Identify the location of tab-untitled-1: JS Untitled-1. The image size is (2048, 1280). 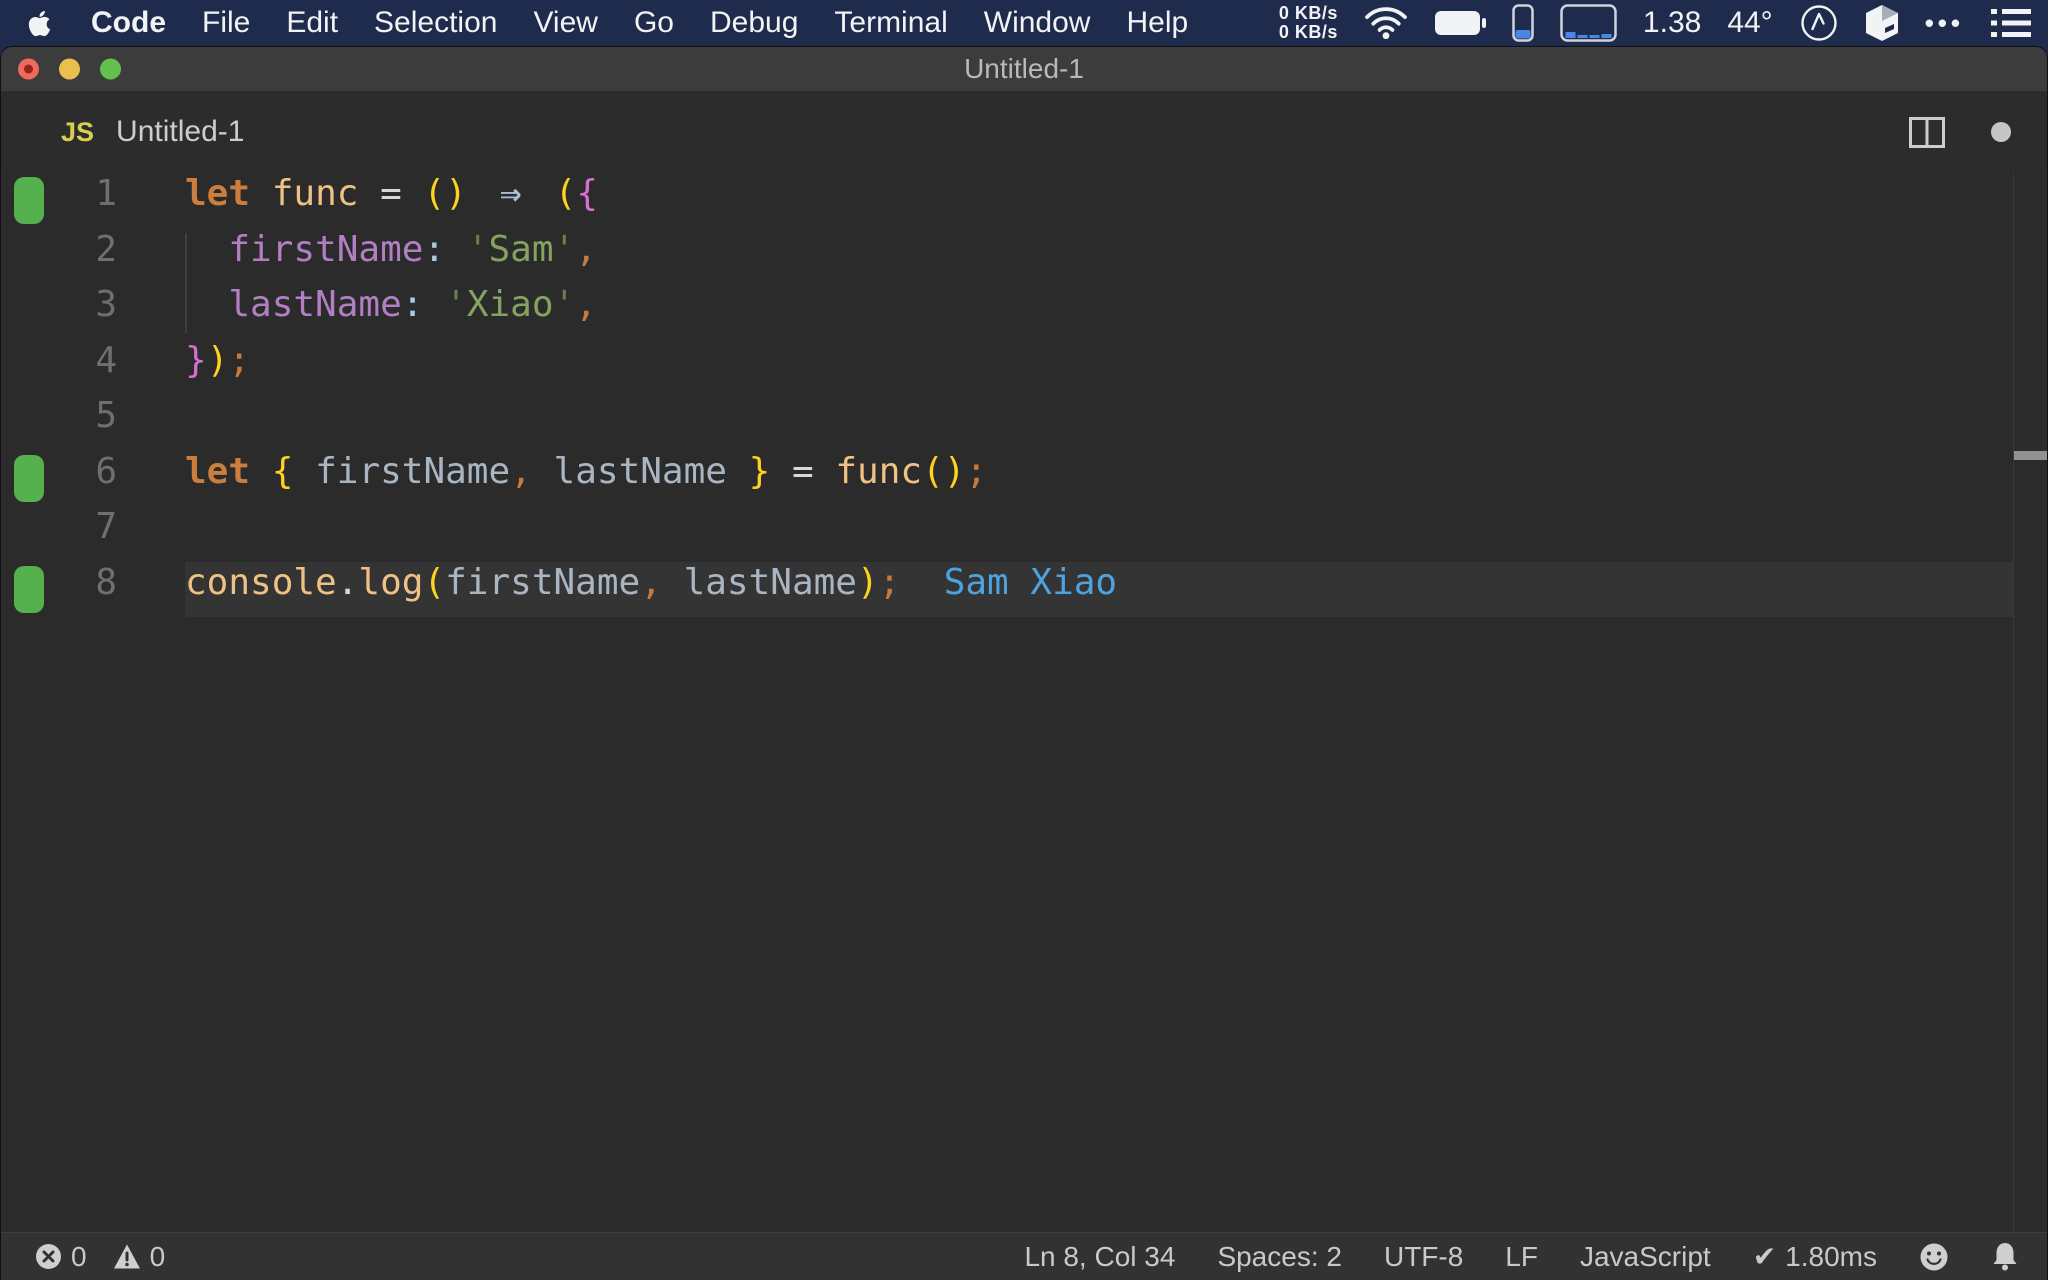
(122, 132).